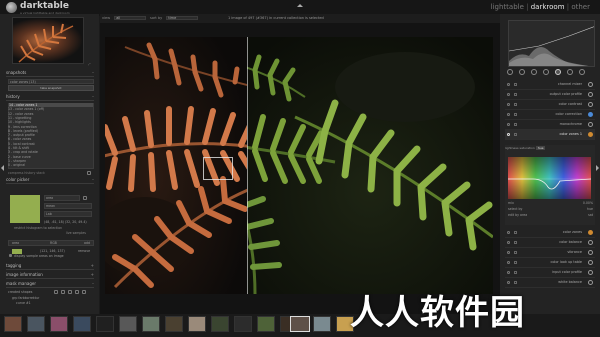 This screenshot has height=337, width=600. I want to click on tab-lightness: lightness, so click(512, 148).